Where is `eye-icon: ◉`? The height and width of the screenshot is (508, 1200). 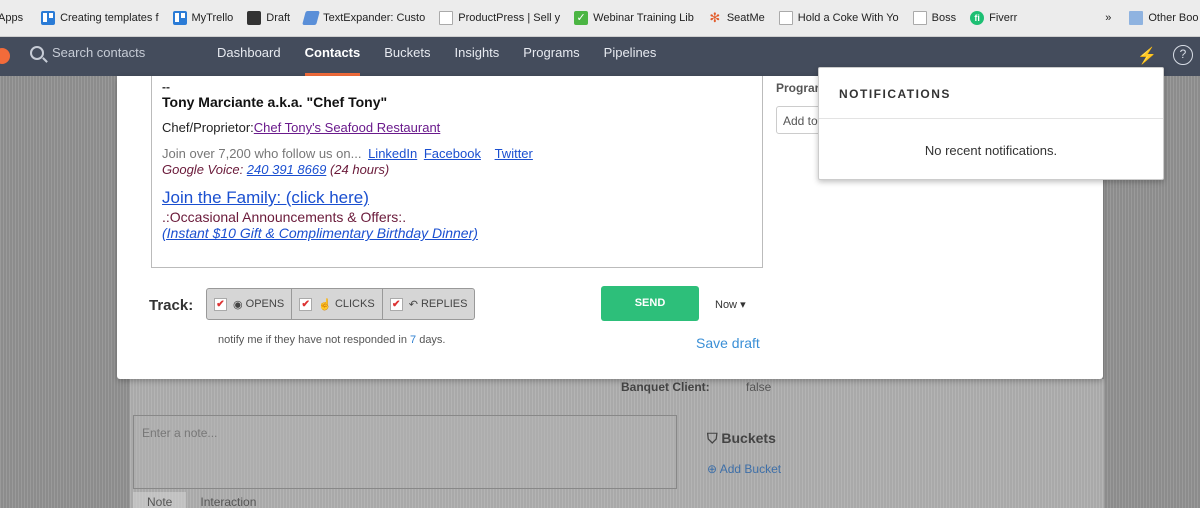 eye-icon: ◉ is located at coordinates (239, 304).